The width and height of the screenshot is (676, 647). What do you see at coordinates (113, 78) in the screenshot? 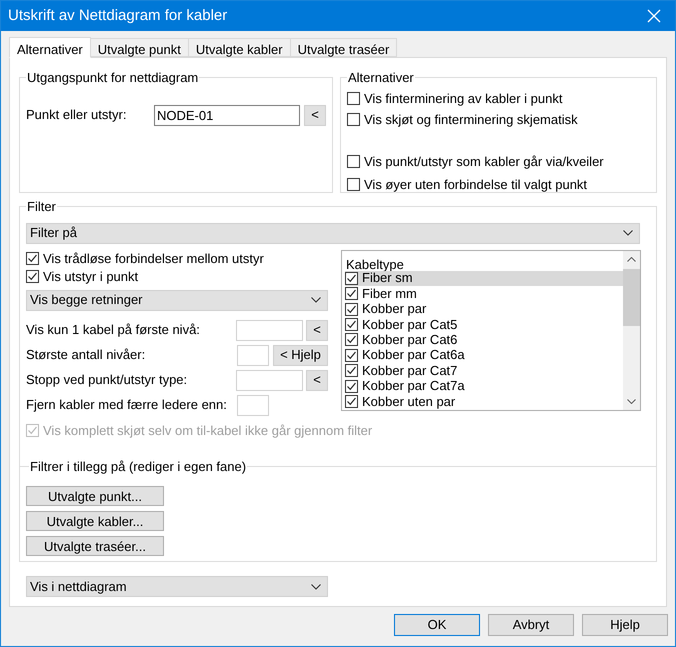
I see `group-title: Utgangspunkt for nettdiagram` at bounding box center [113, 78].